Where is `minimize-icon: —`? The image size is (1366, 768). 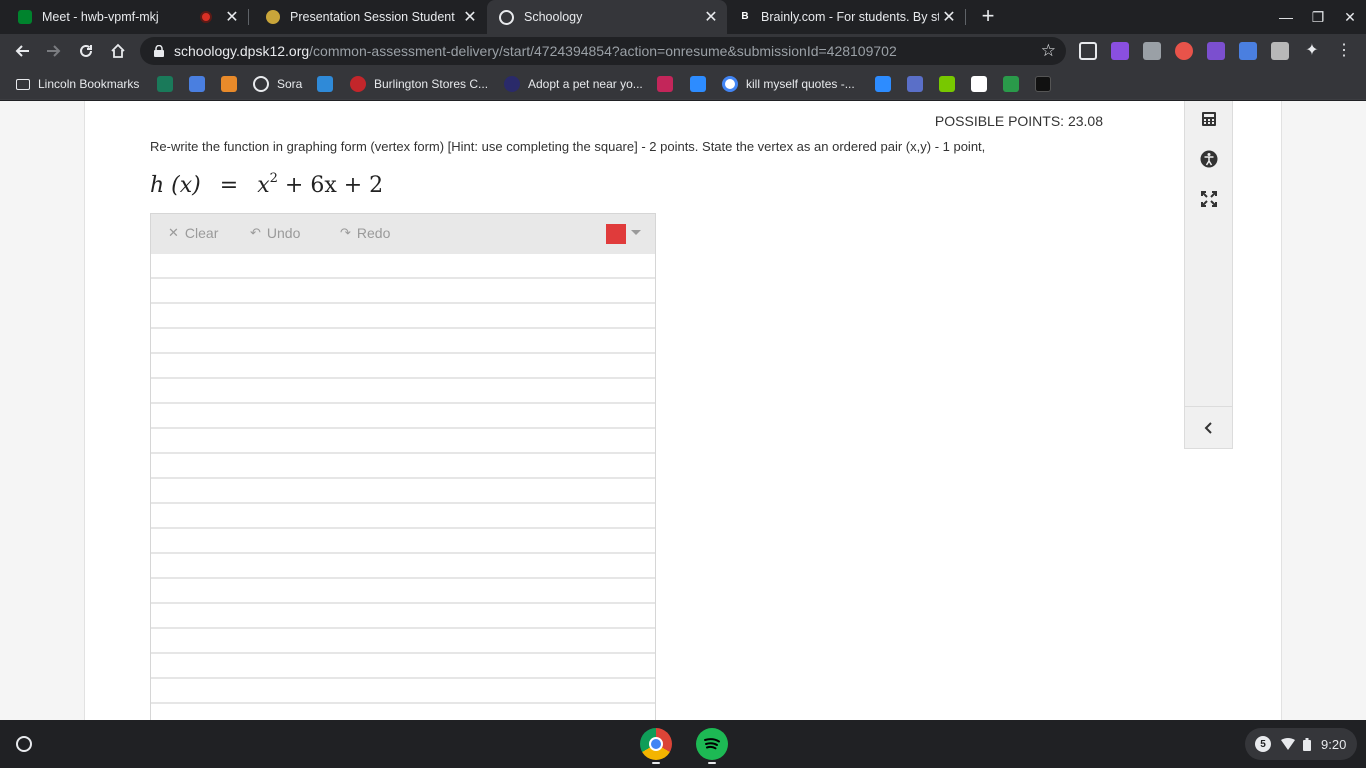 minimize-icon: — is located at coordinates (1286, 17).